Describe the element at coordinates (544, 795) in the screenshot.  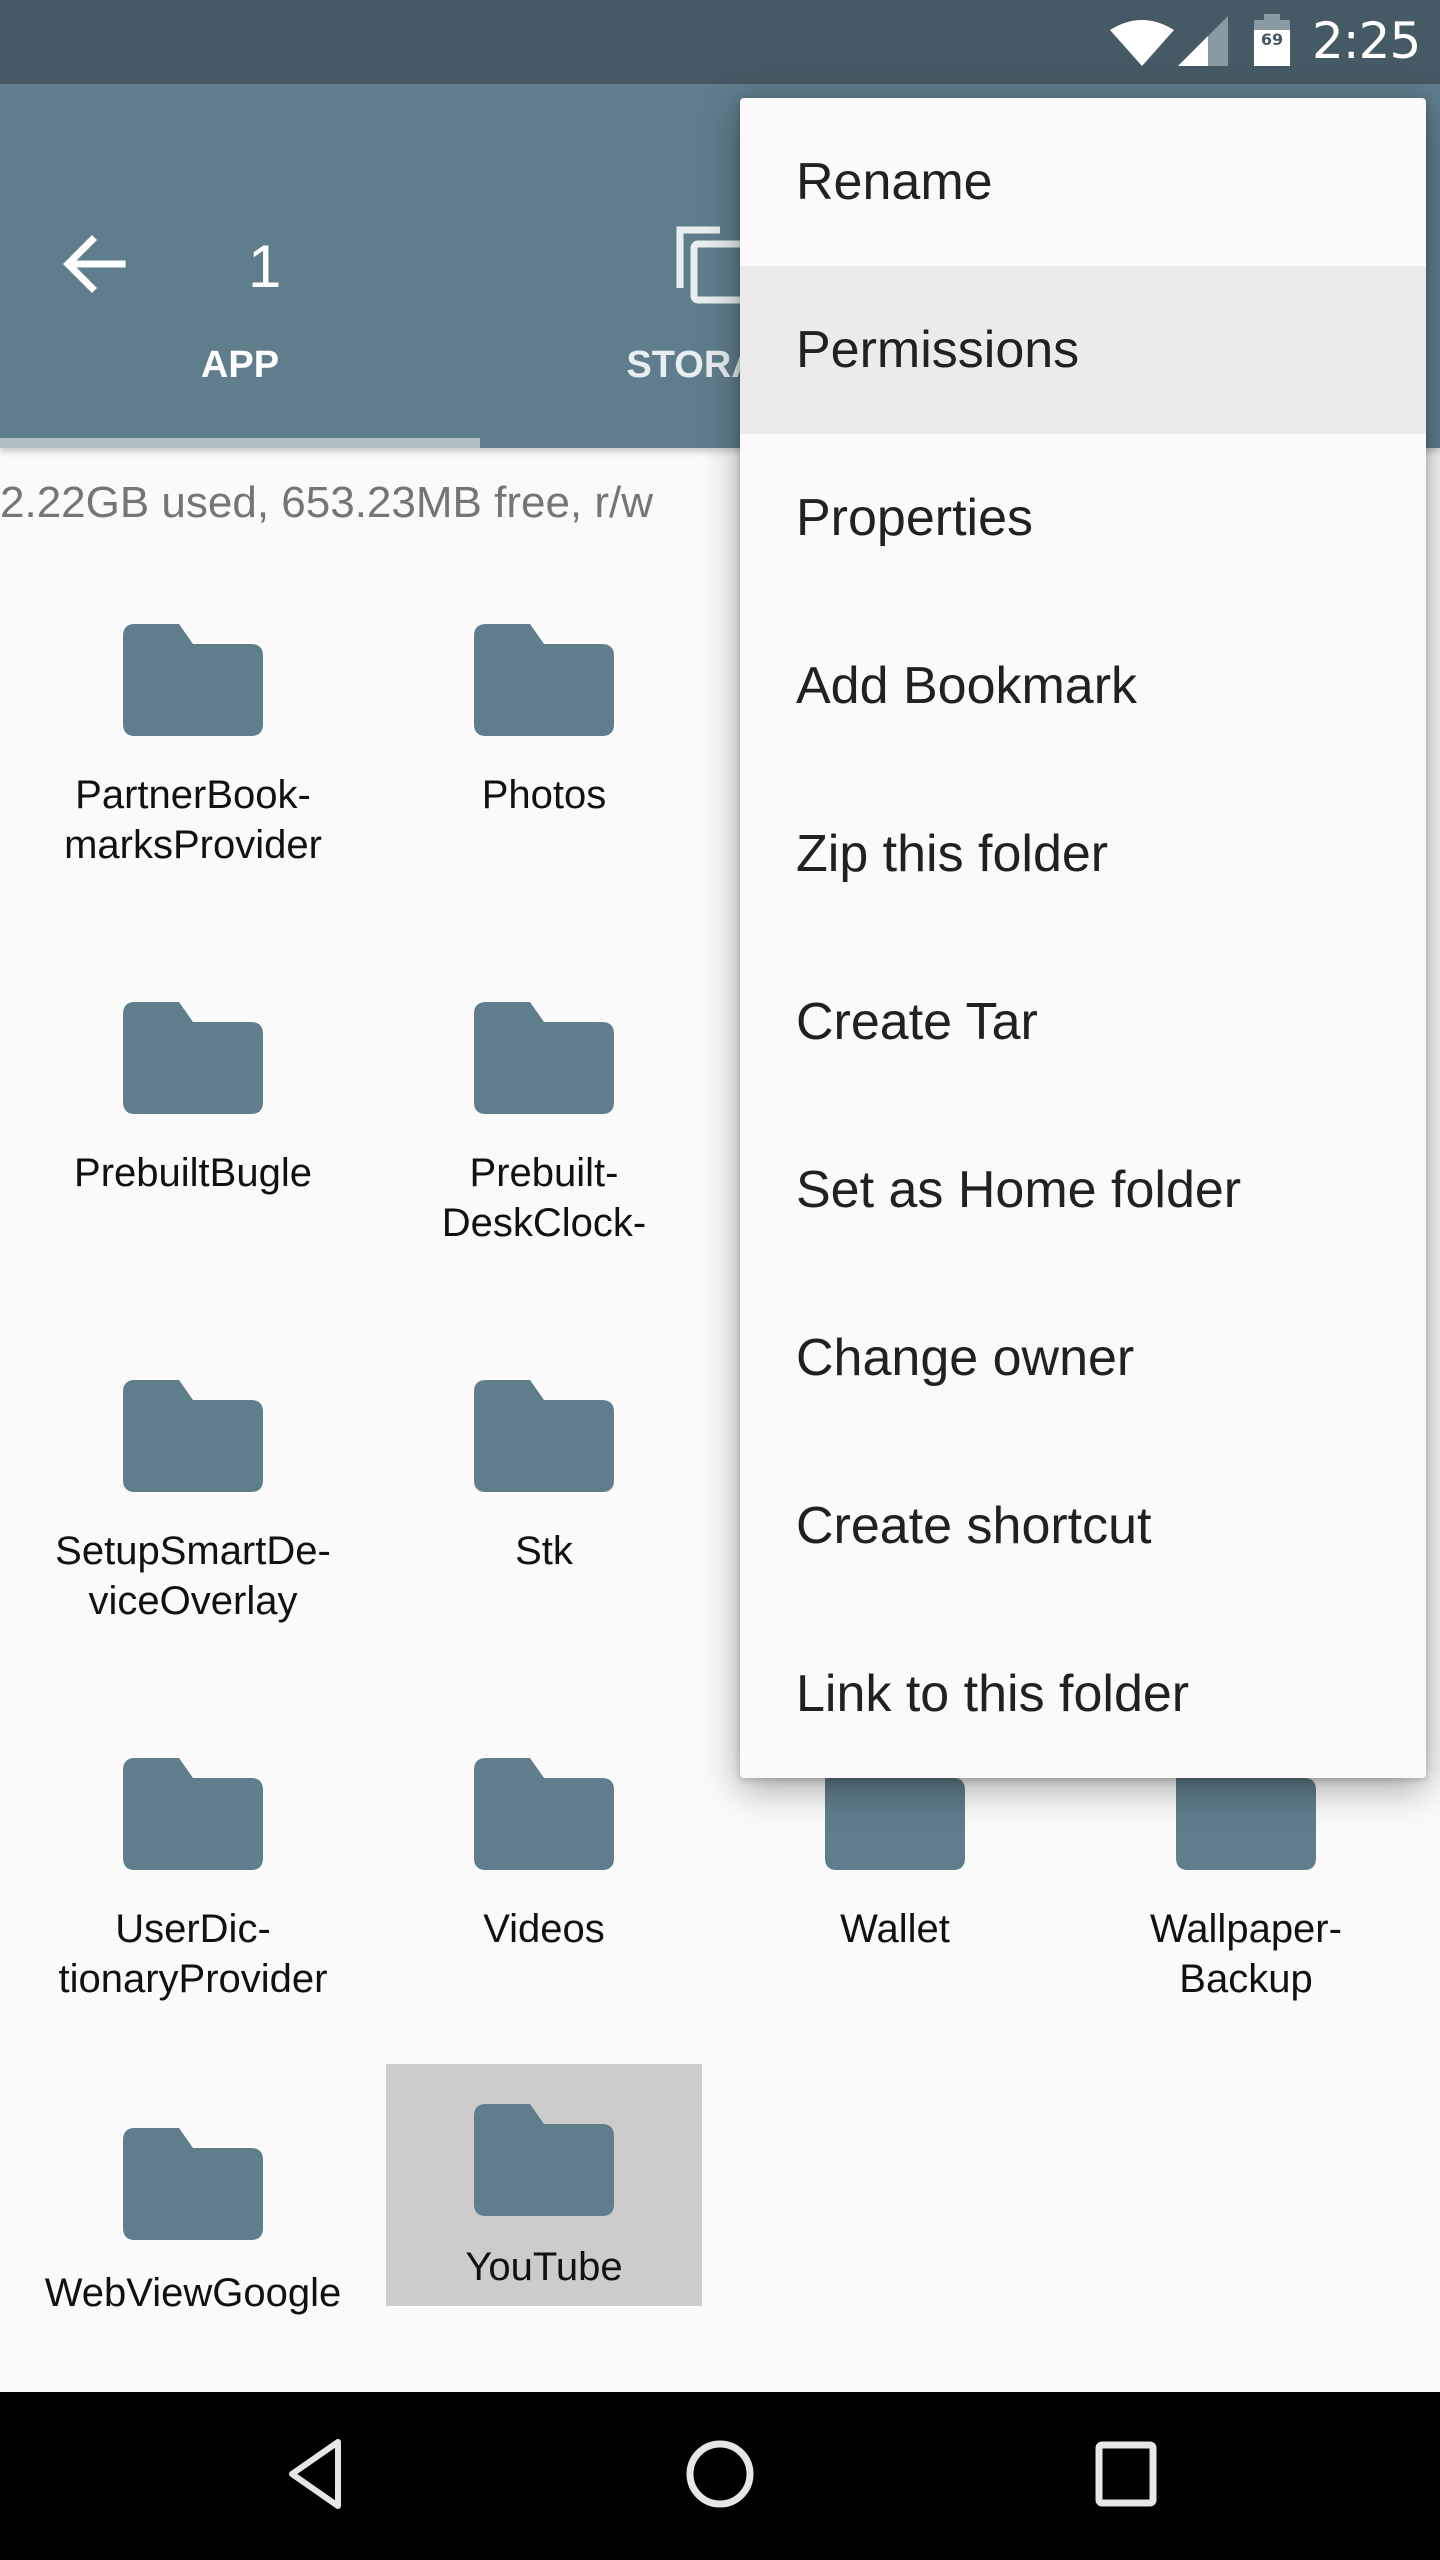
I see `folder-name: Photos` at that location.